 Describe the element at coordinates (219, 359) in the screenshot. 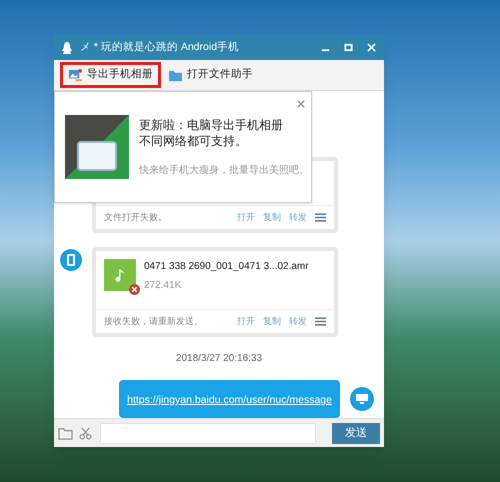

I see `timestamp: 2018/3/27 20:16:33` at that location.